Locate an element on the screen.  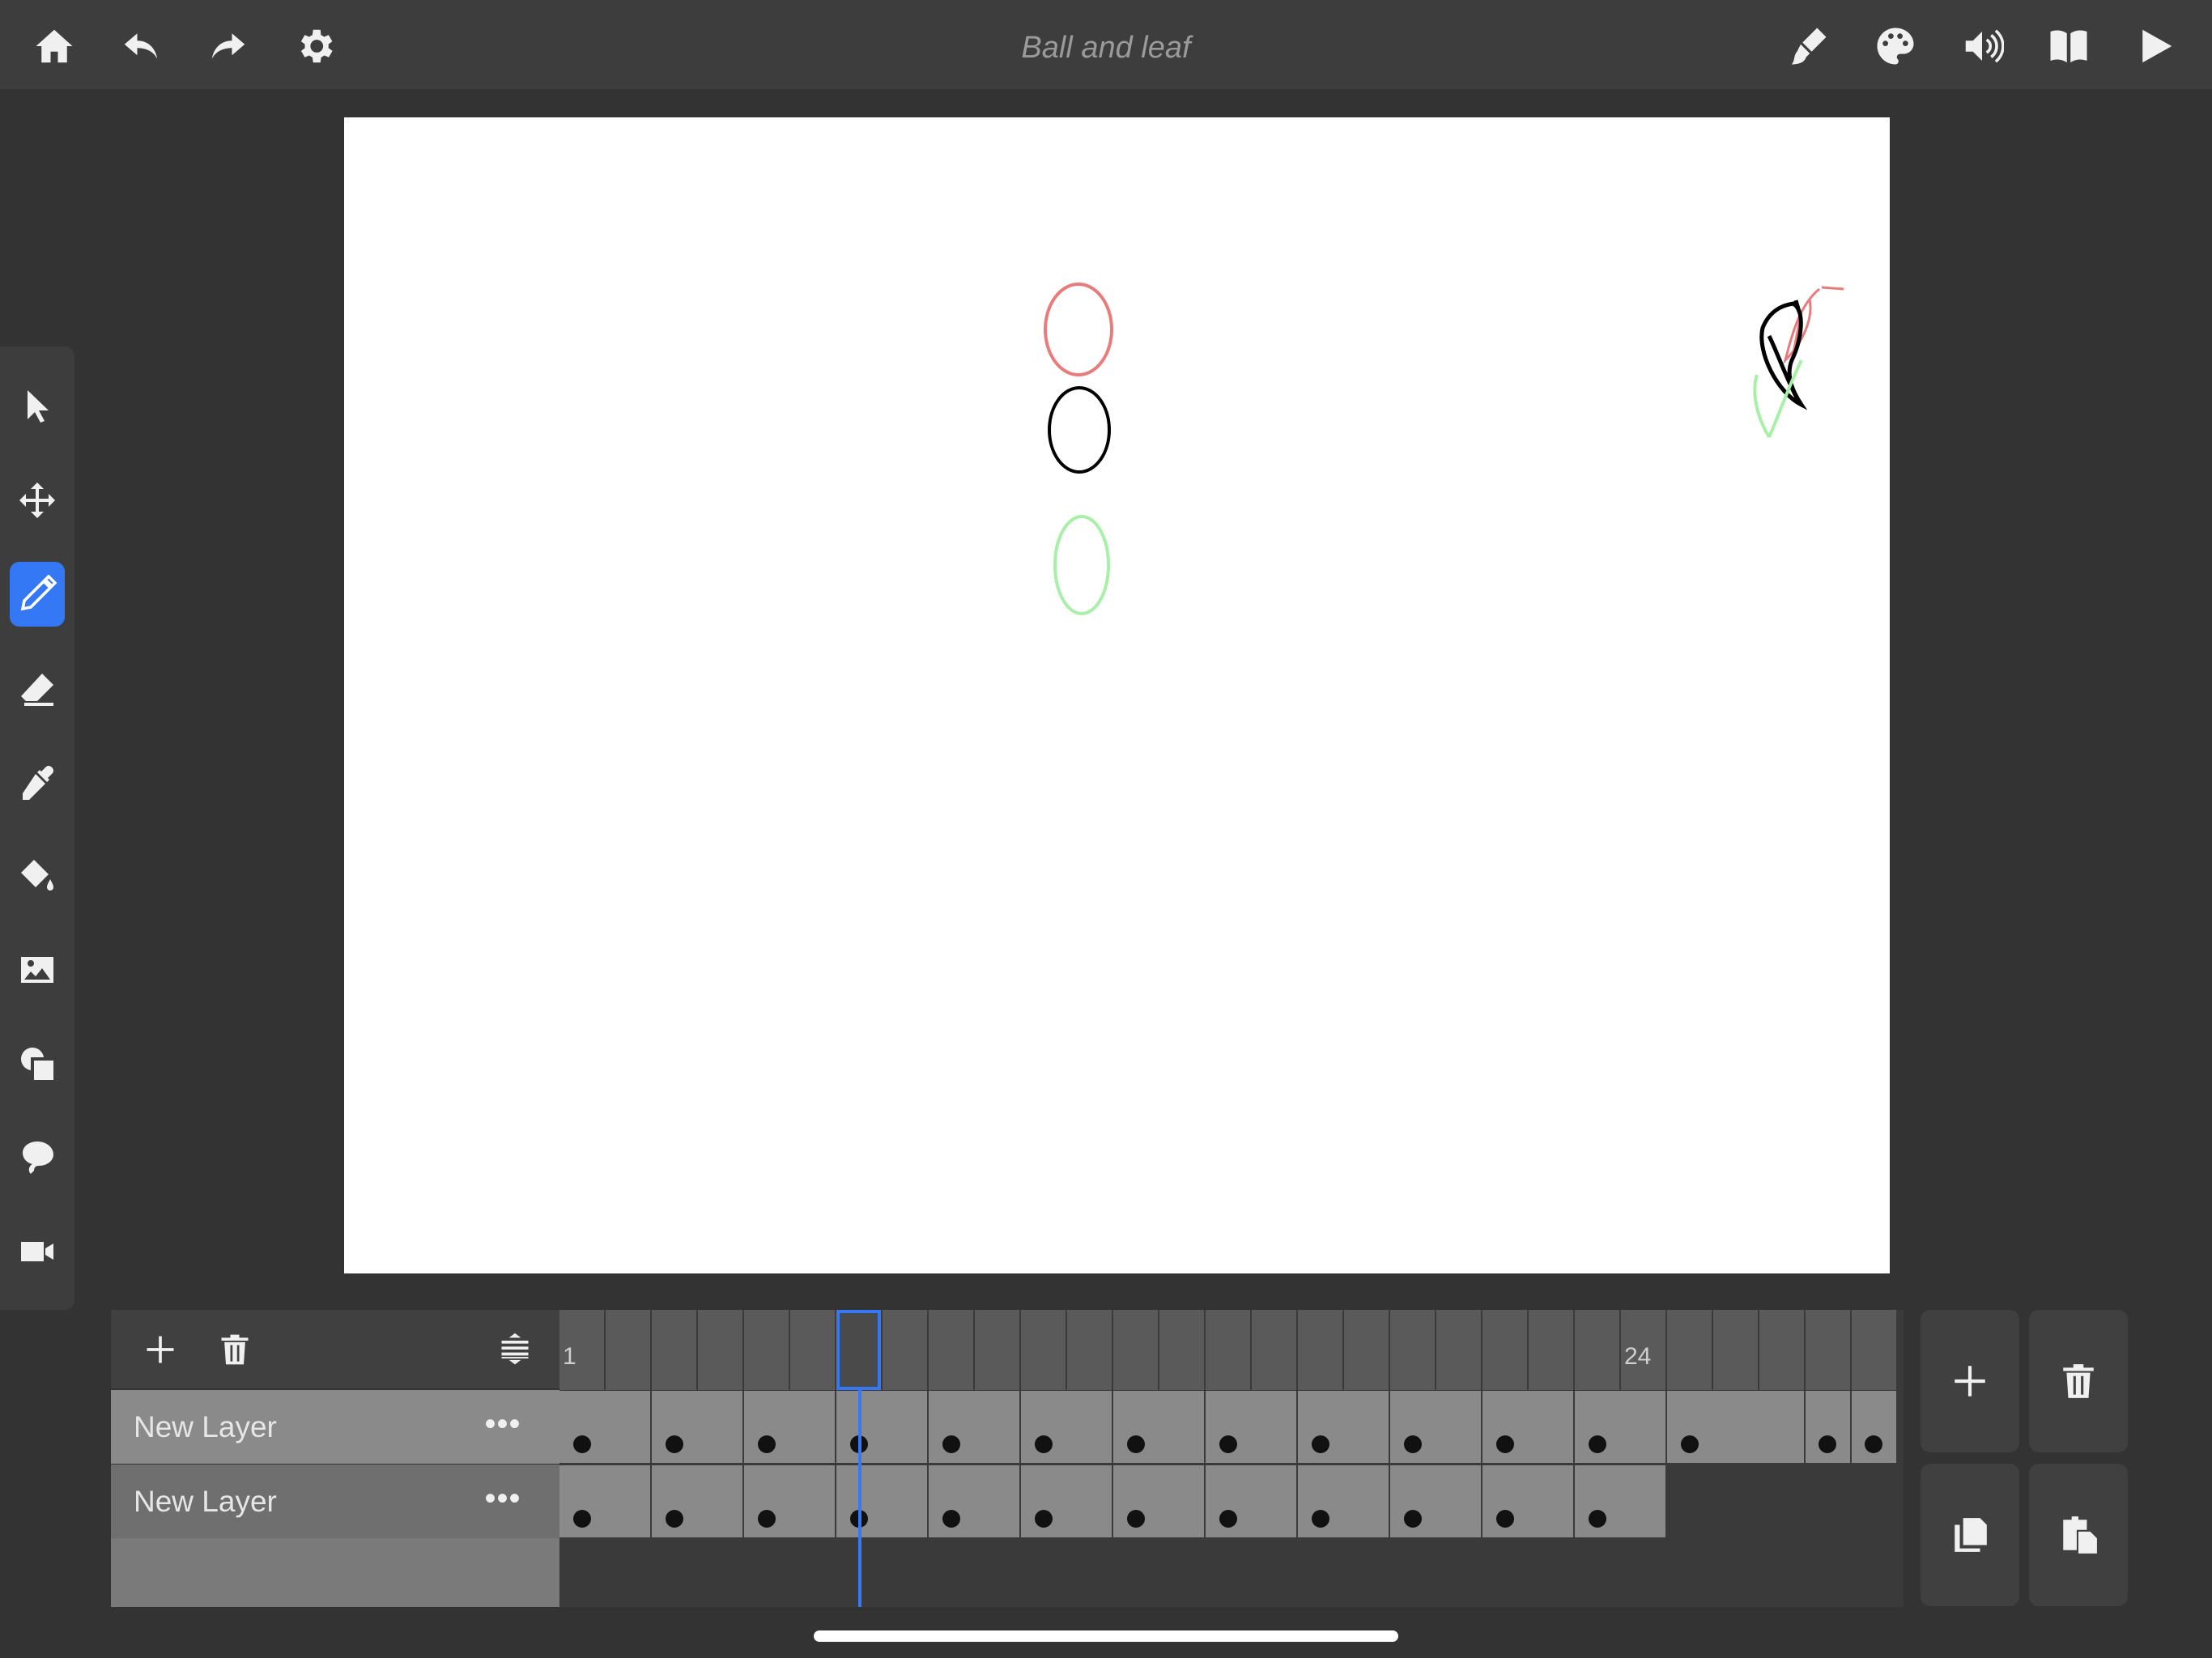
play-icon is located at coordinates (2155, 46).